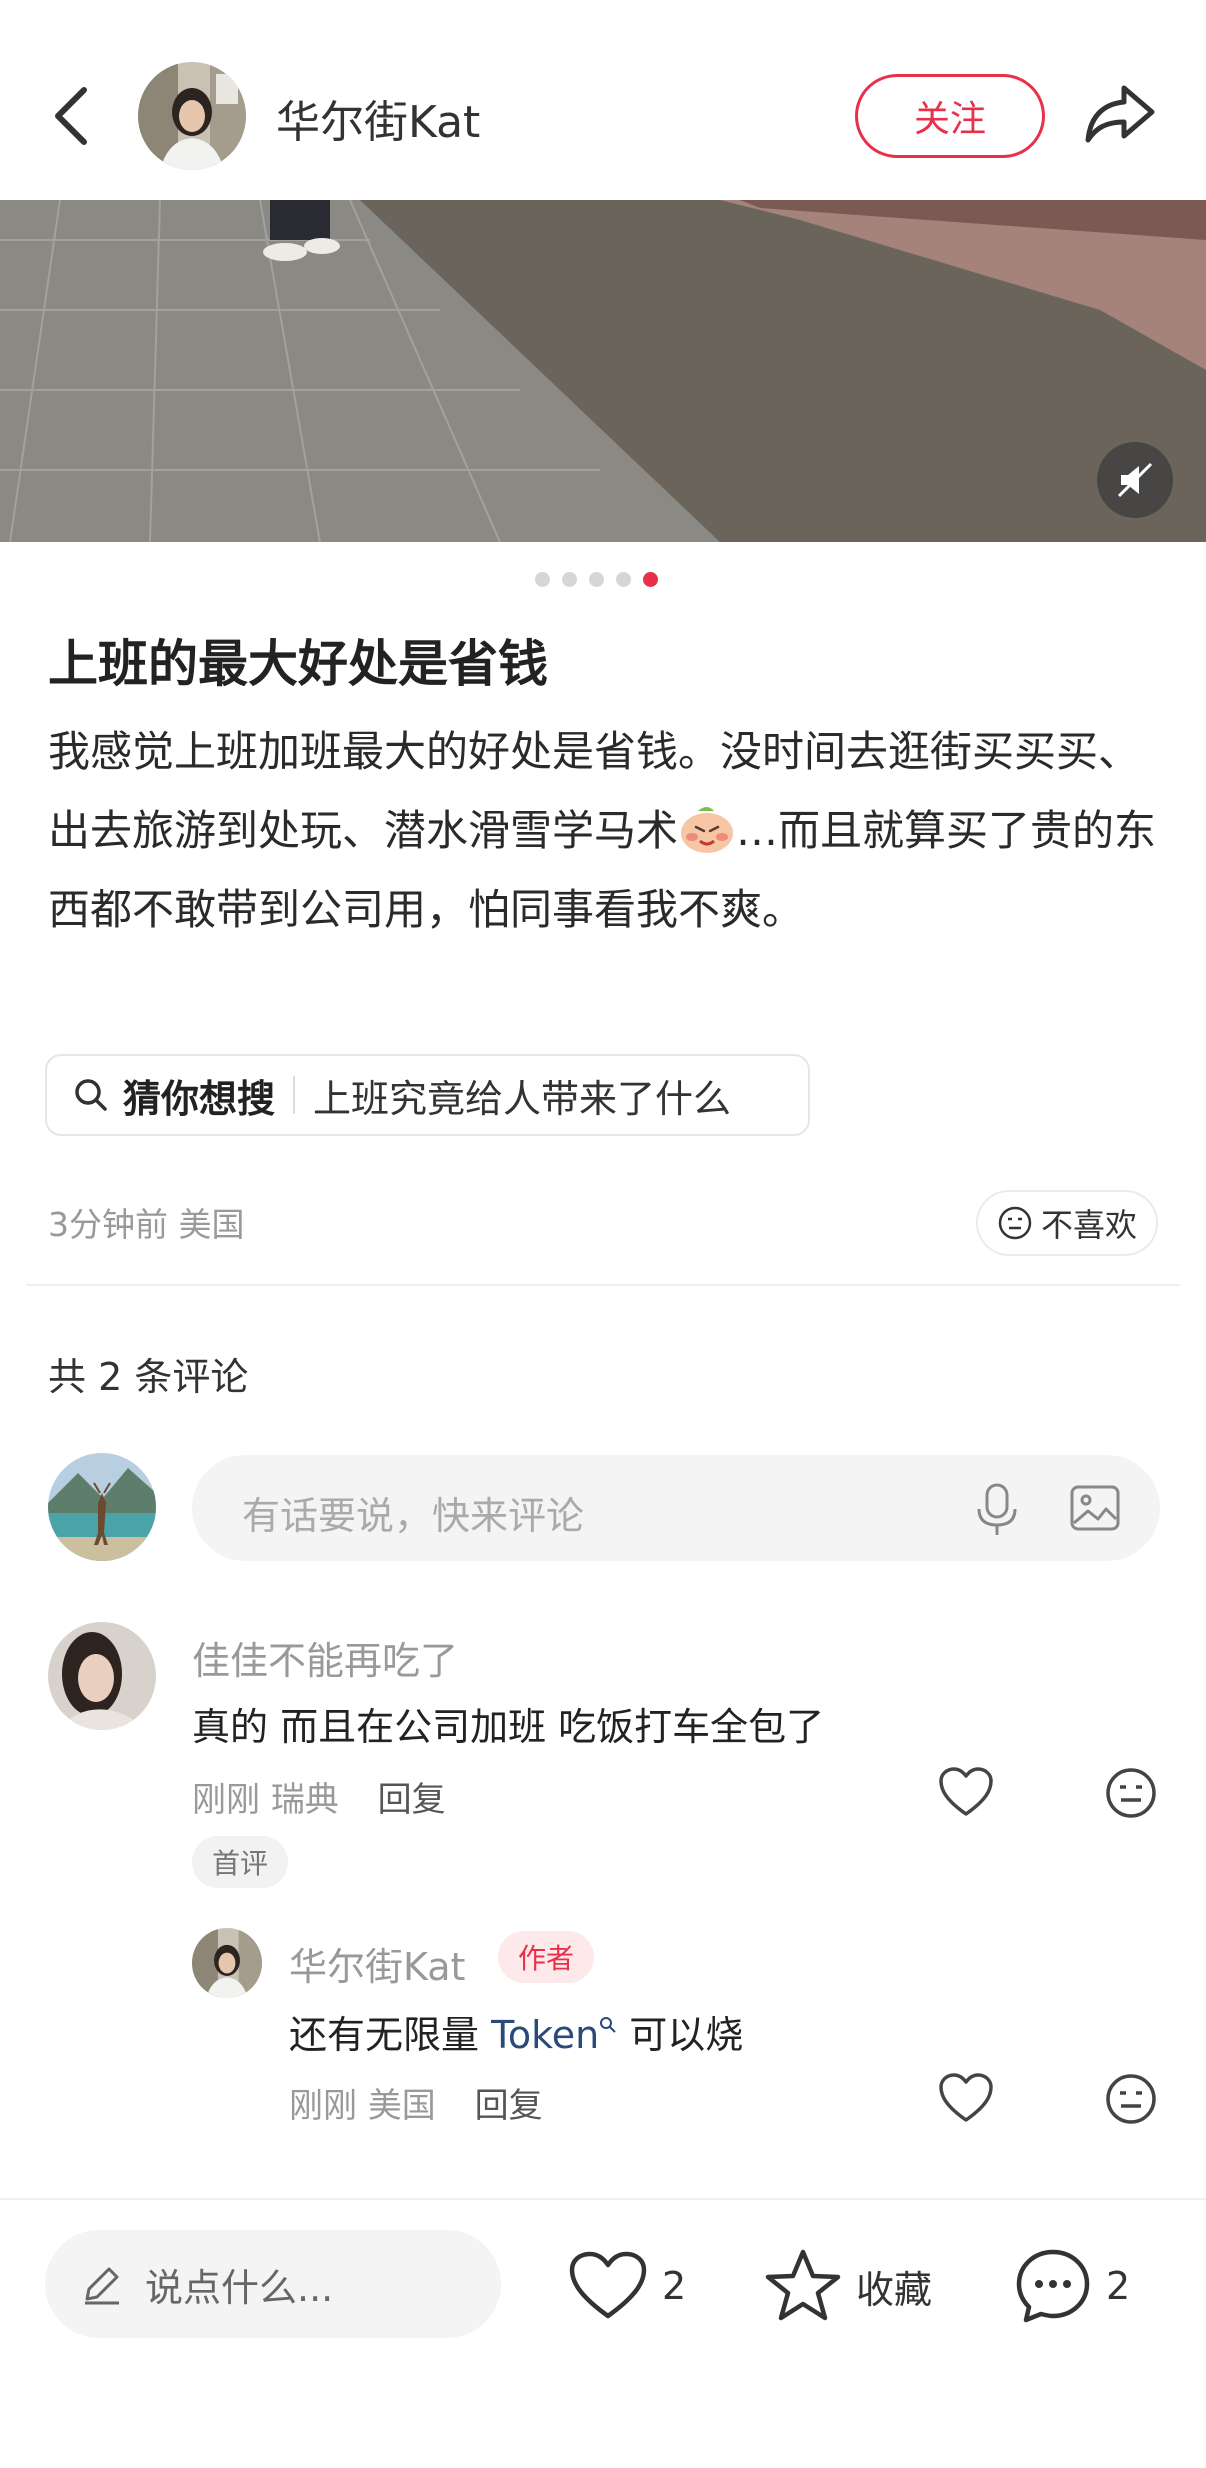 The height and width of the screenshot is (2468, 1206). Describe the element at coordinates (676, 1508) in the screenshot. I see `comment-input: 有话要说，快来评论` at that location.